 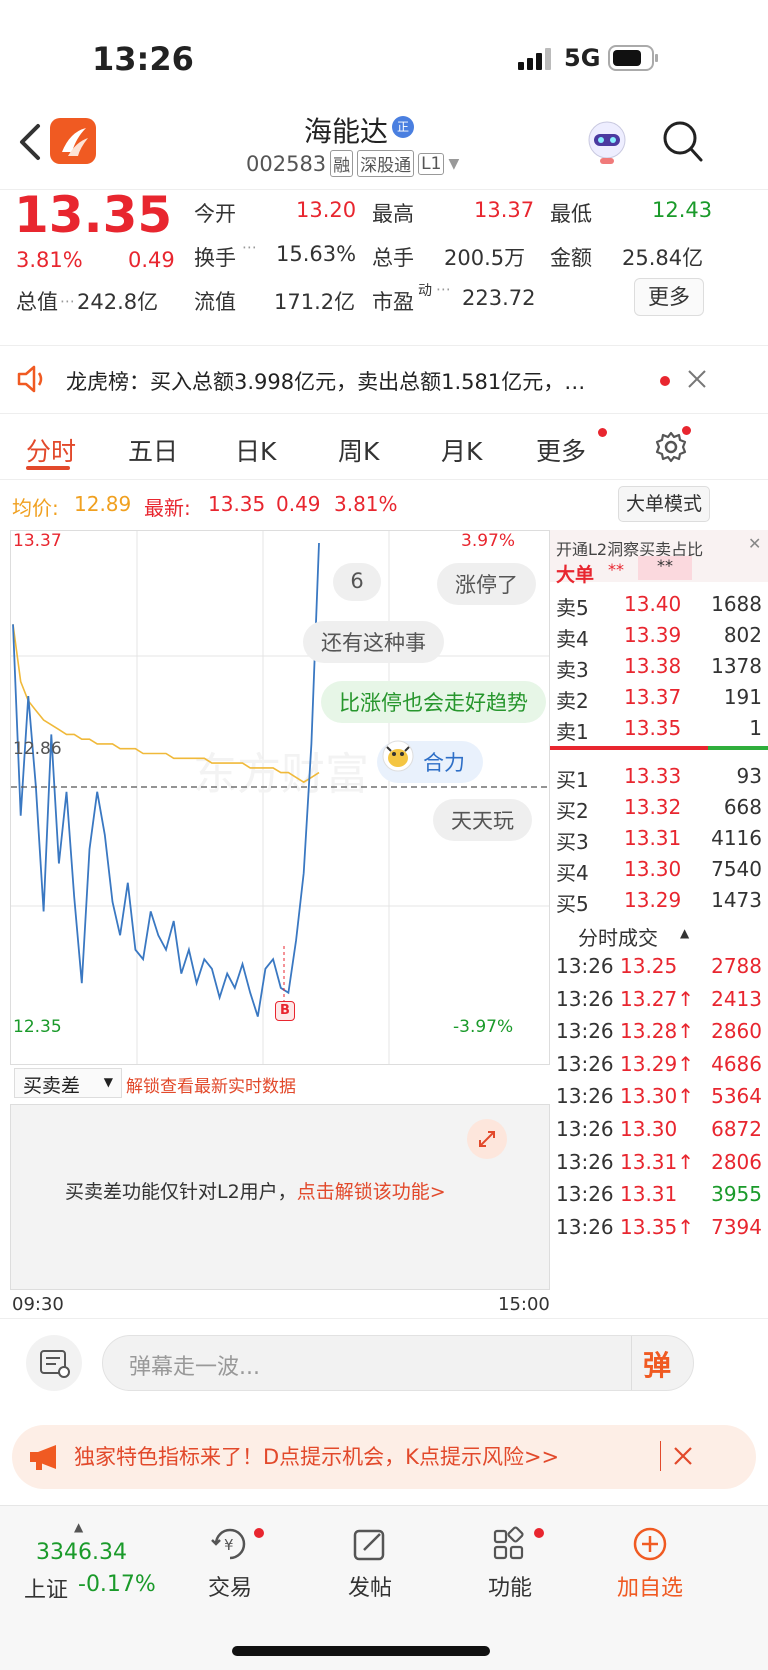 I want to click on robot-assistant-icon, so click(x=607, y=142).